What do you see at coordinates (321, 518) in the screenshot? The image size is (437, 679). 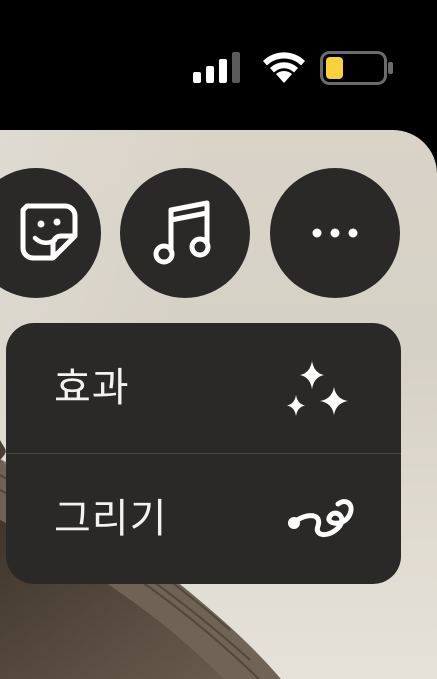 I see `draw-squiggle-icon` at bounding box center [321, 518].